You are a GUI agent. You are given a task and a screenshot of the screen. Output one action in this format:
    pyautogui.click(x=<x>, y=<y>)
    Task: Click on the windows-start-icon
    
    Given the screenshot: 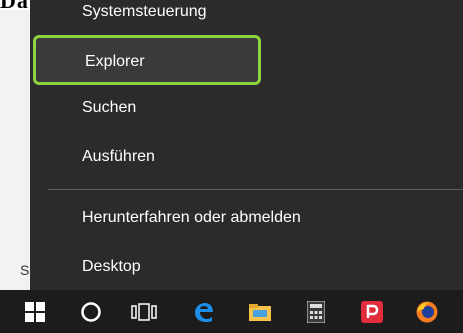 What is the action you would take?
    pyautogui.click(x=35, y=311)
    